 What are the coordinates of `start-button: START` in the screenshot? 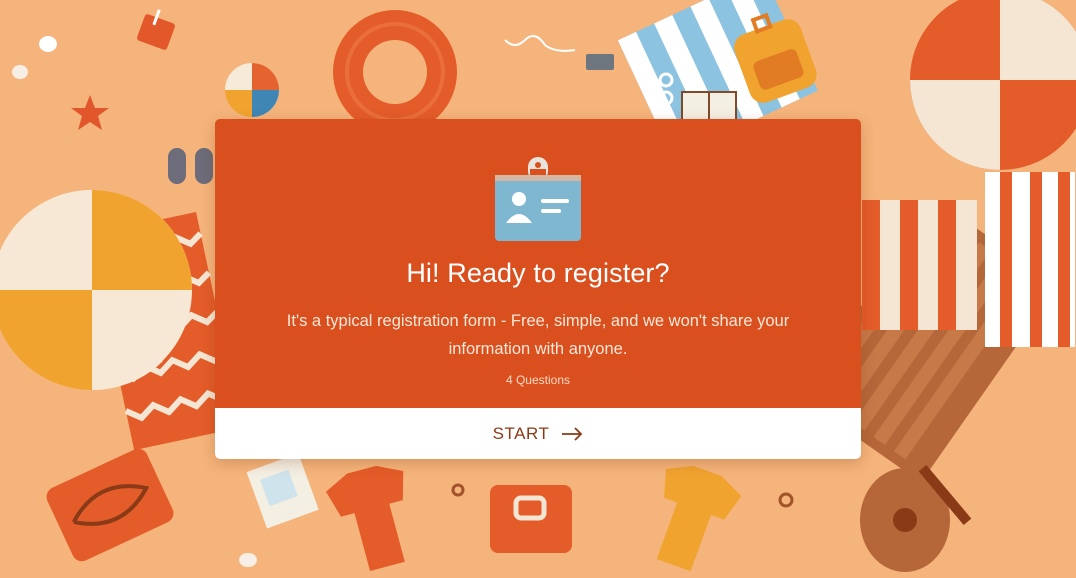 It's located at (538, 433).